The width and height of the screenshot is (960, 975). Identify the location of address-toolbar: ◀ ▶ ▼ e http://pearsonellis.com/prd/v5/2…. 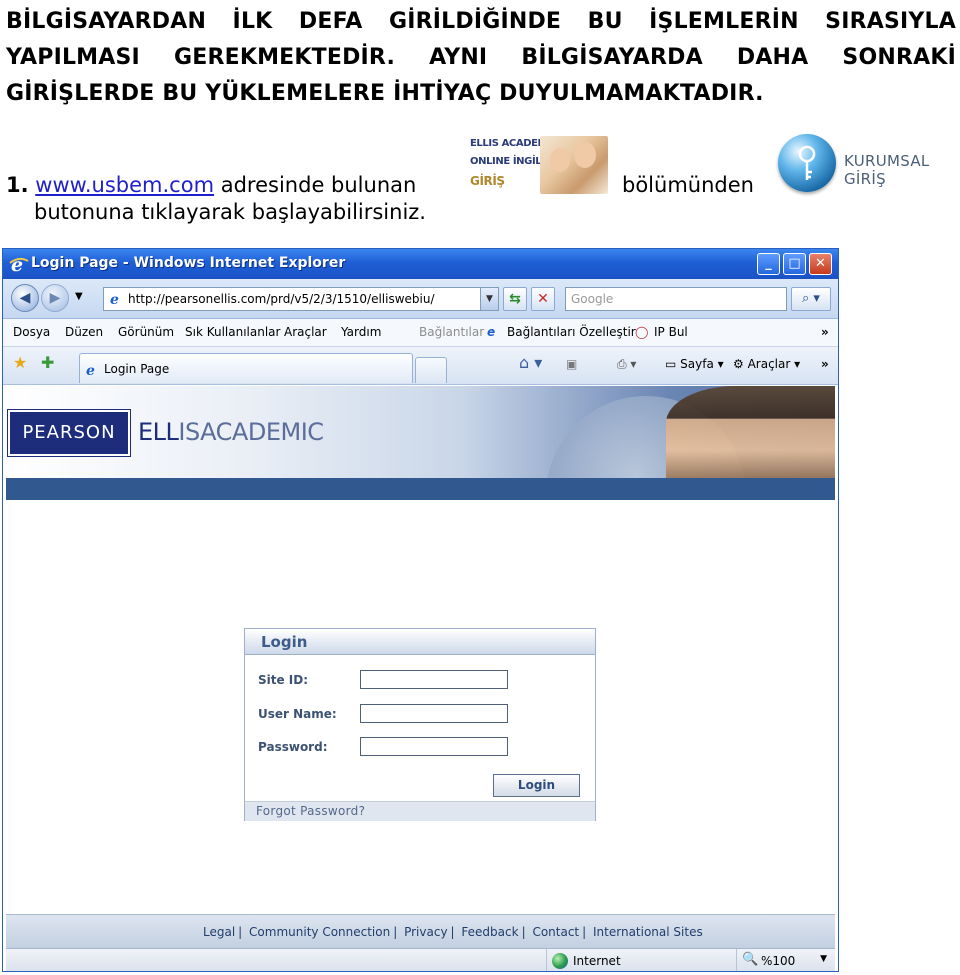
(420, 299).